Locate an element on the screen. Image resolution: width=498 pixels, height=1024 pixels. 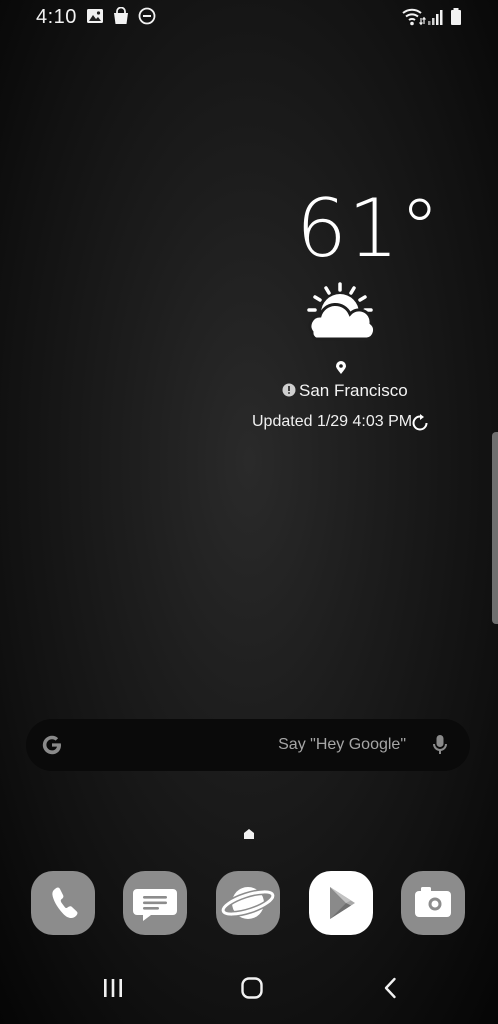
partly-sunny-icon is located at coordinates (340, 315).